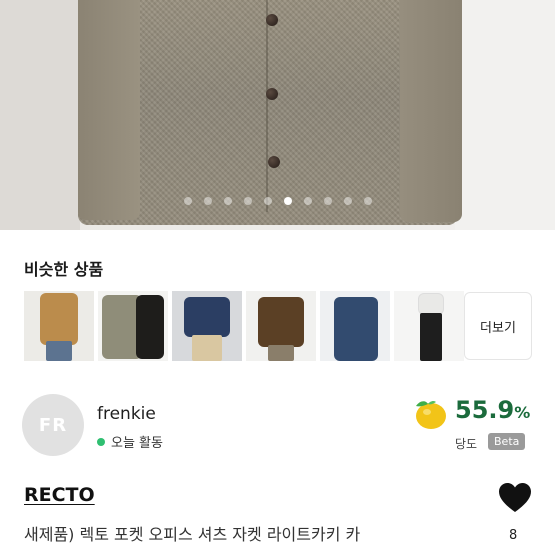  I want to click on sweetness-label: 당도, so click(466, 444).